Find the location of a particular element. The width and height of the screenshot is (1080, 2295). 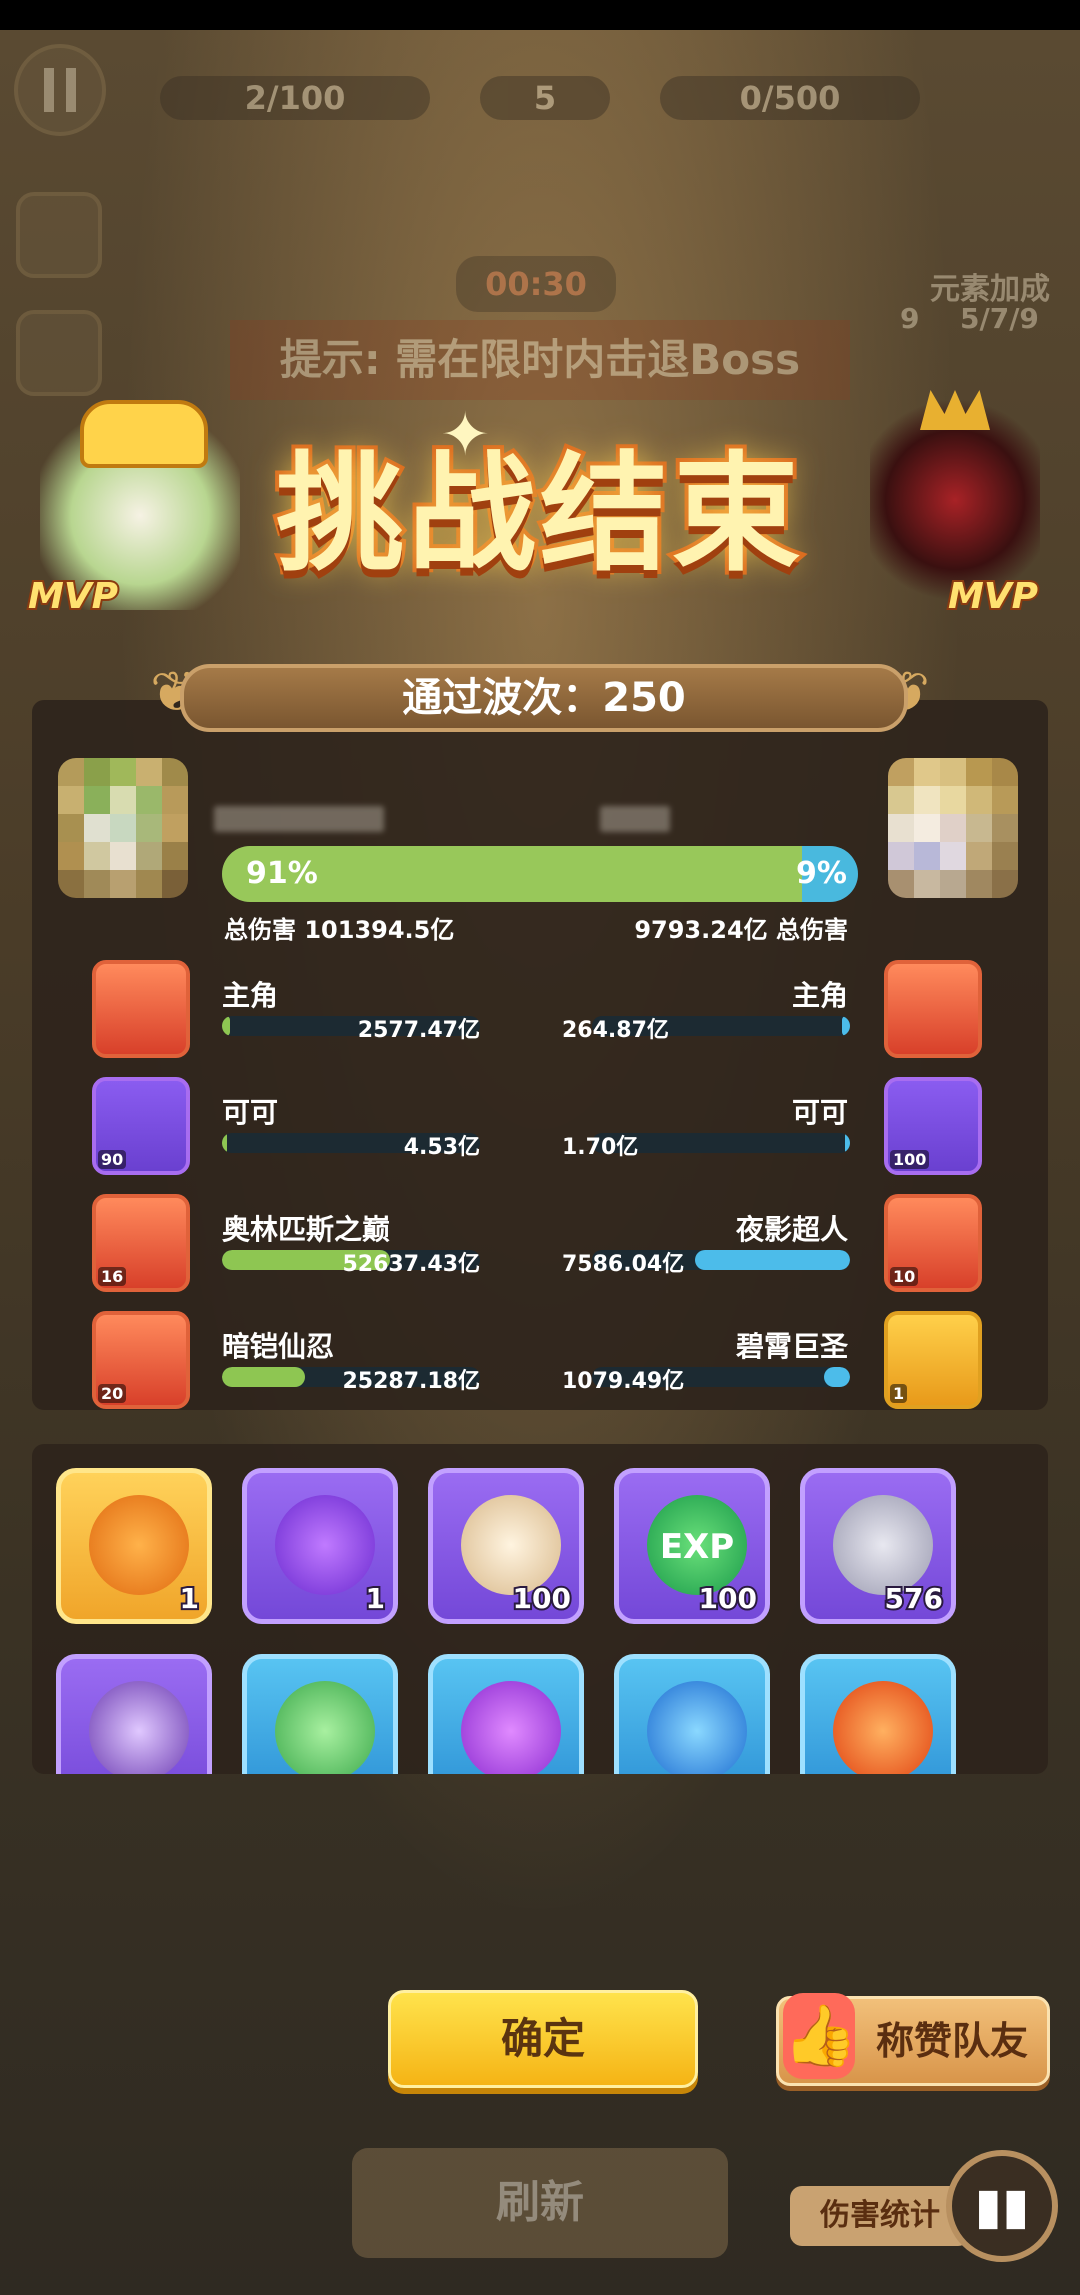

golden-potion-icon is located at coordinates (139, 1545).